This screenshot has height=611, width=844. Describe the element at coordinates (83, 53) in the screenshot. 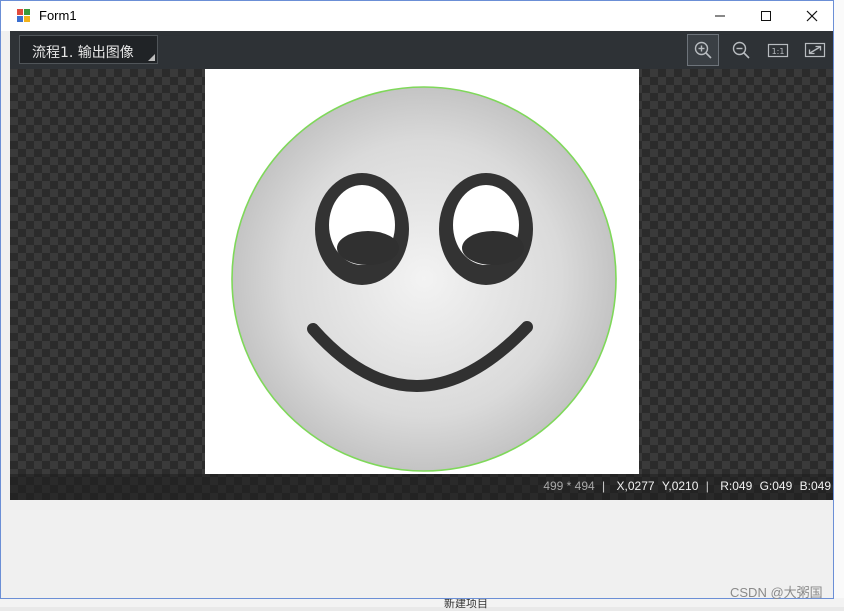

I see `flow-selector-label: 流程1. 输出图像` at that location.